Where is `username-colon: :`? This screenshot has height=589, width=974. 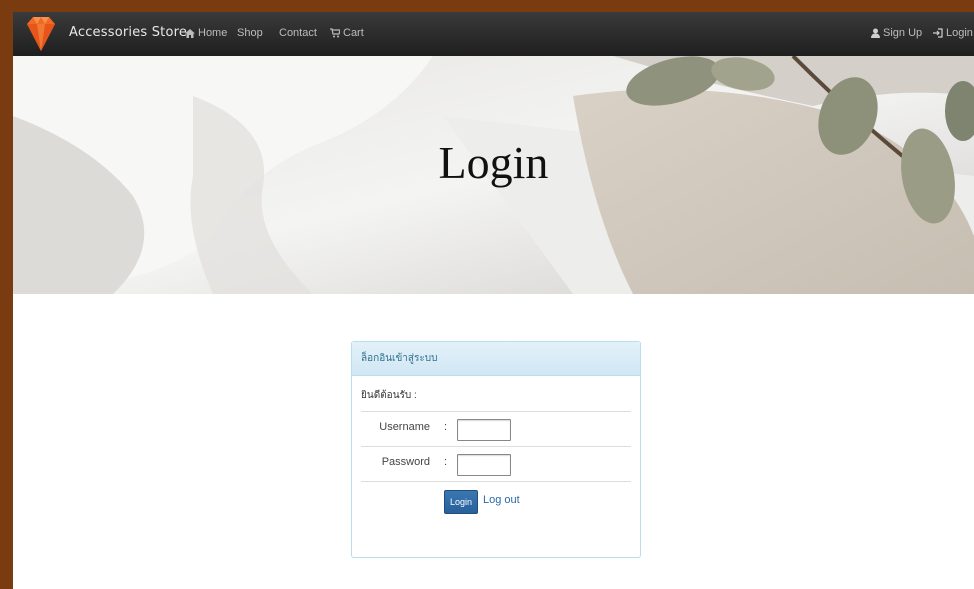
username-colon: : is located at coordinates (446, 427).